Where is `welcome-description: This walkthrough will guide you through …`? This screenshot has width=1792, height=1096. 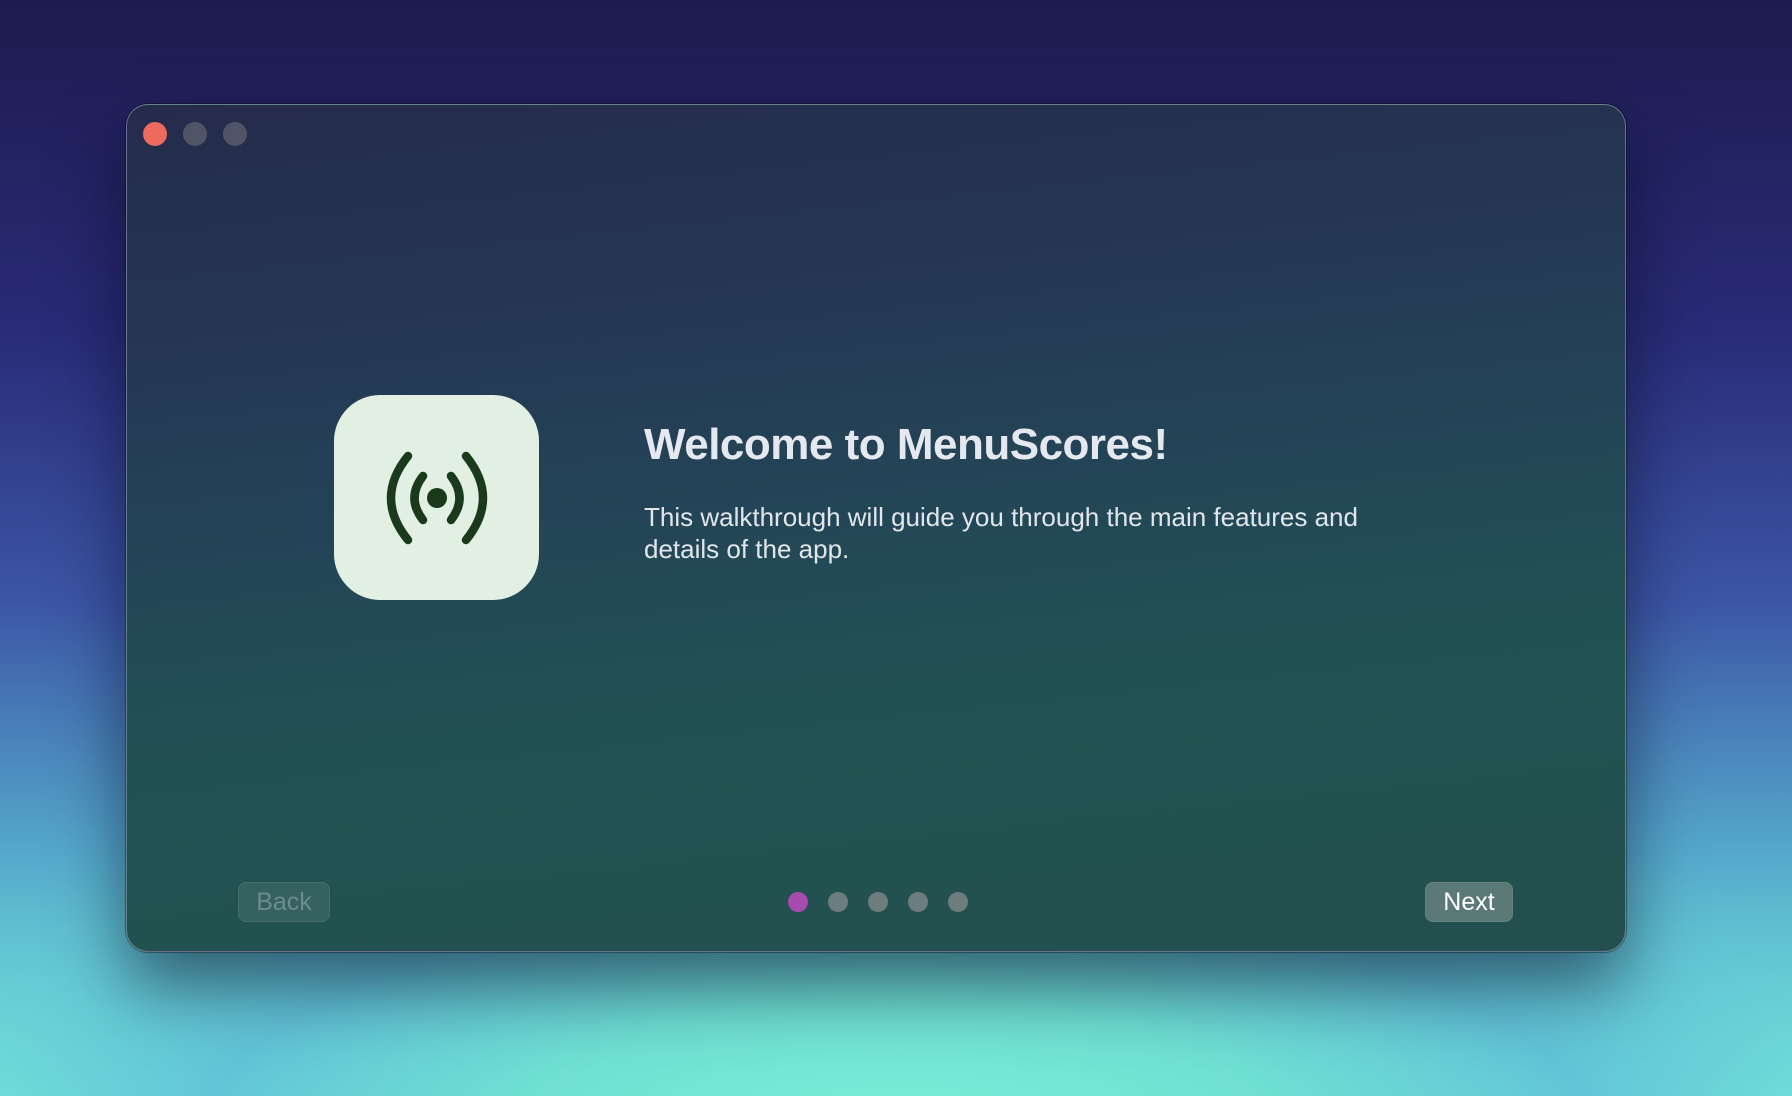
welcome-description: This walkthrough will guide you through … is located at coordinates (1001, 533).